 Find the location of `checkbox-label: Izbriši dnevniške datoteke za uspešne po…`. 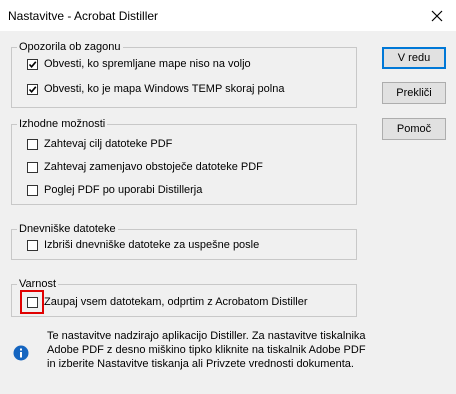

checkbox-label: Izbriši dnevniške datoteke za uspešne po… is located at coordinates (152, 245).